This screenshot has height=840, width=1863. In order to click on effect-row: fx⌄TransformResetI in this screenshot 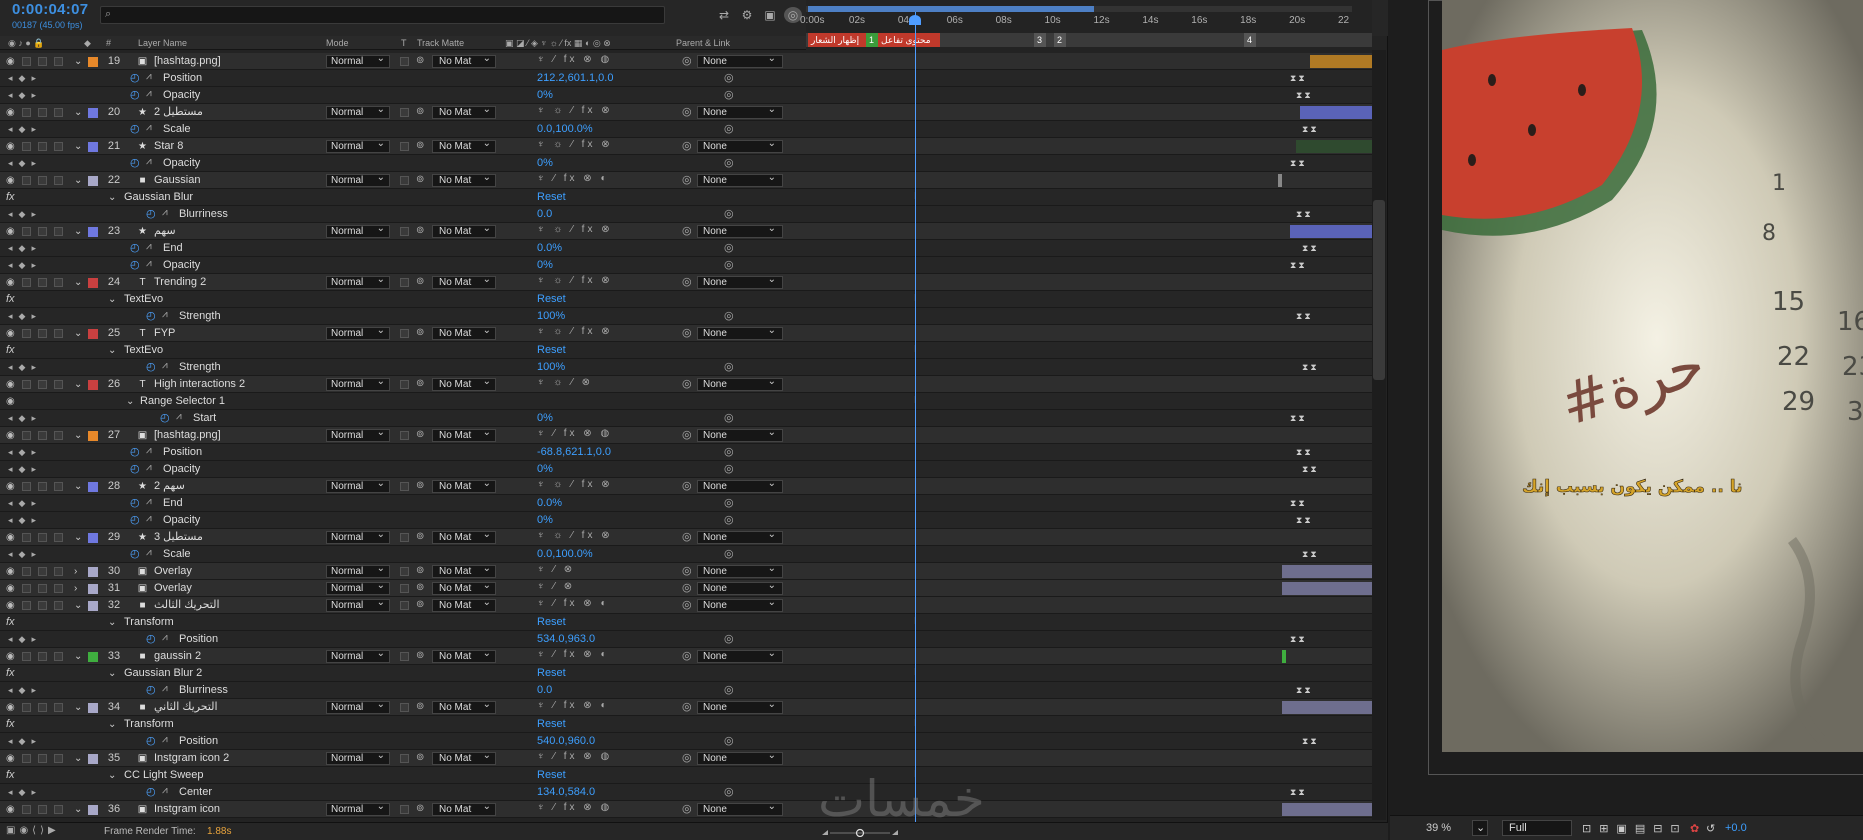, I will do `click(686, 724)`.